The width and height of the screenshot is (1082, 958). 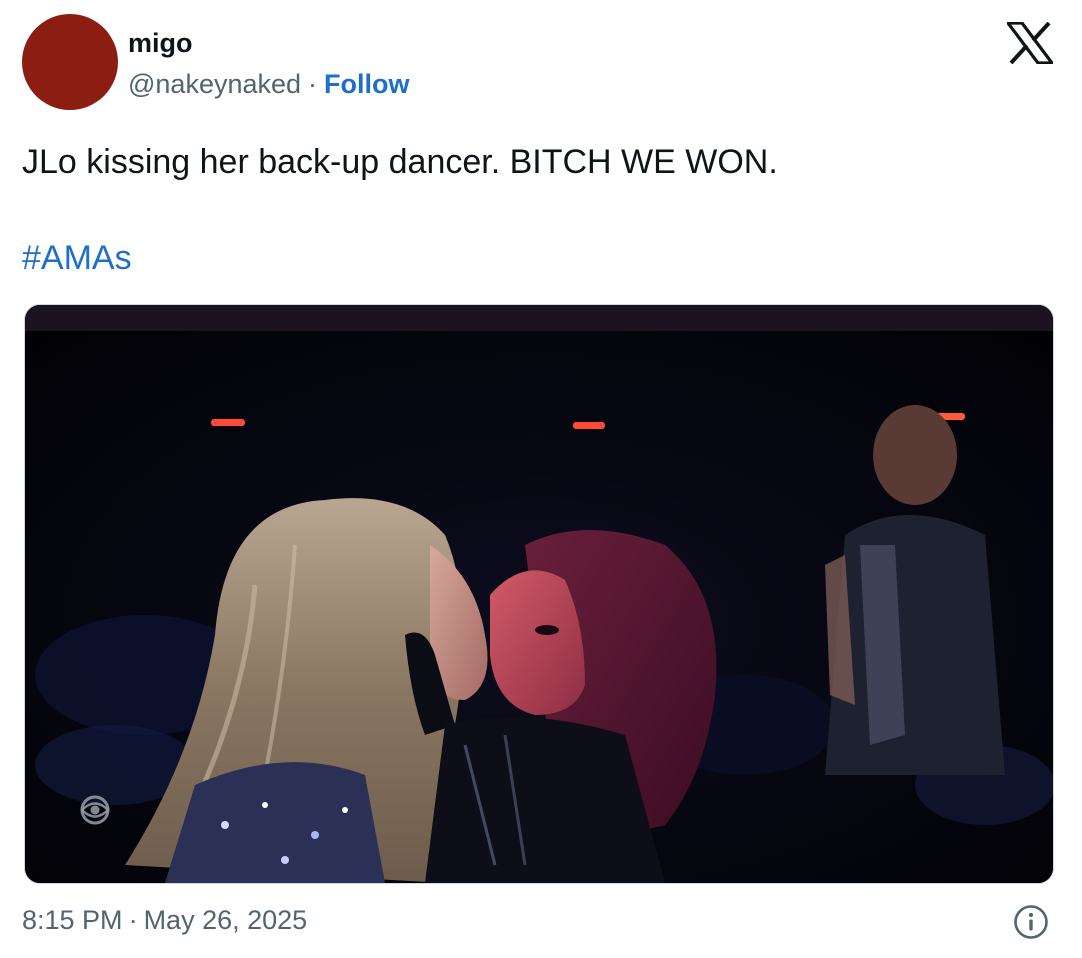 What do you see at coordinates (225, 920) in the screenshot?
I see `tweet-date: May 26, 2025` at bounding box center [225, 920].